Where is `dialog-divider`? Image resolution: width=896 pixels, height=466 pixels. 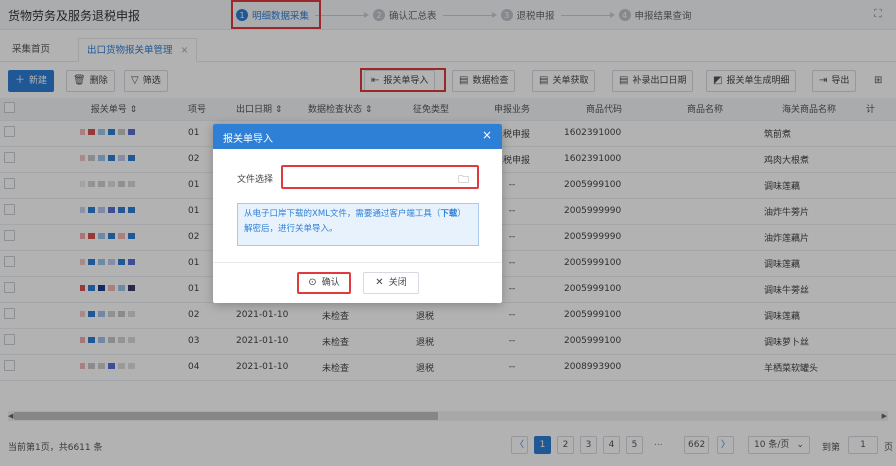 dialog-divider is located at coordinates (357, 262).